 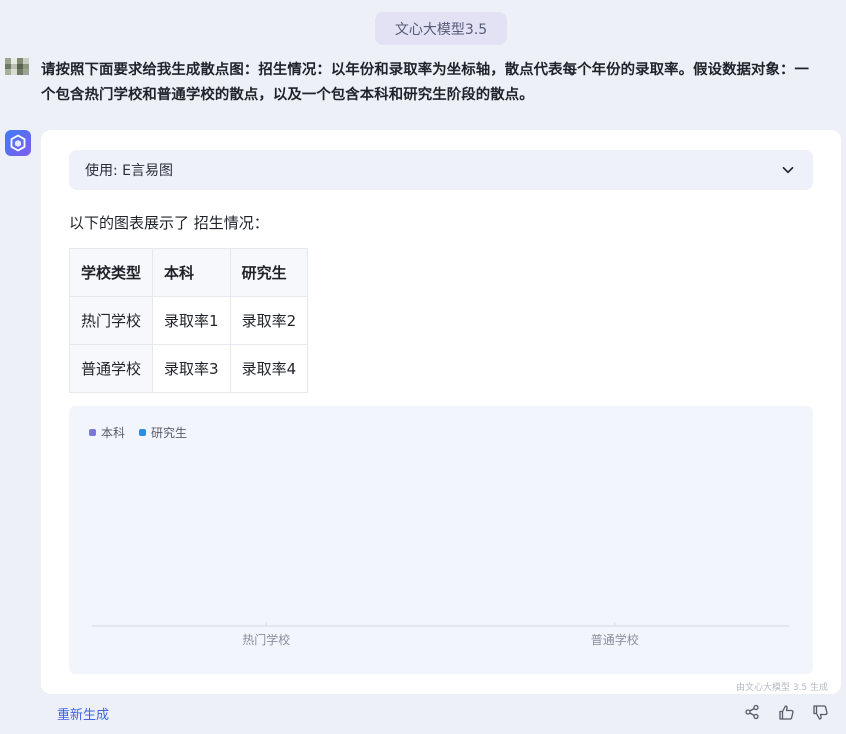 I want to click on table-header-row: 学校类型 本科 研究生, so click(x=188, y=272).